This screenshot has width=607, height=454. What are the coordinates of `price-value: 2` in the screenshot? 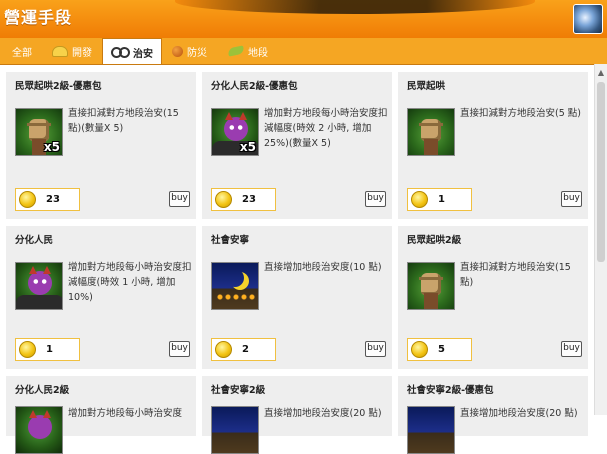 It's located at (245, 349).